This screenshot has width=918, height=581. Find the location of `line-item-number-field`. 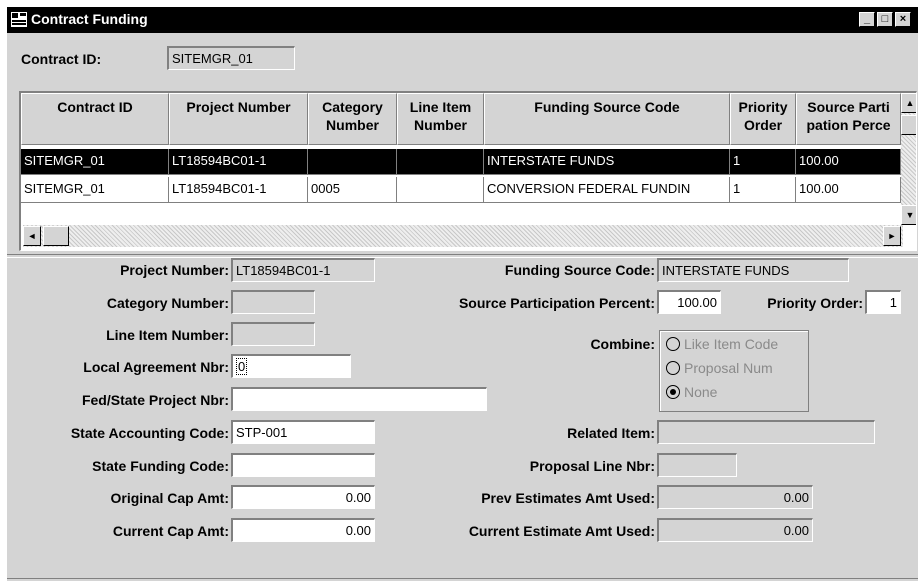

line-item-number-field is located at coordinates (273, 334).